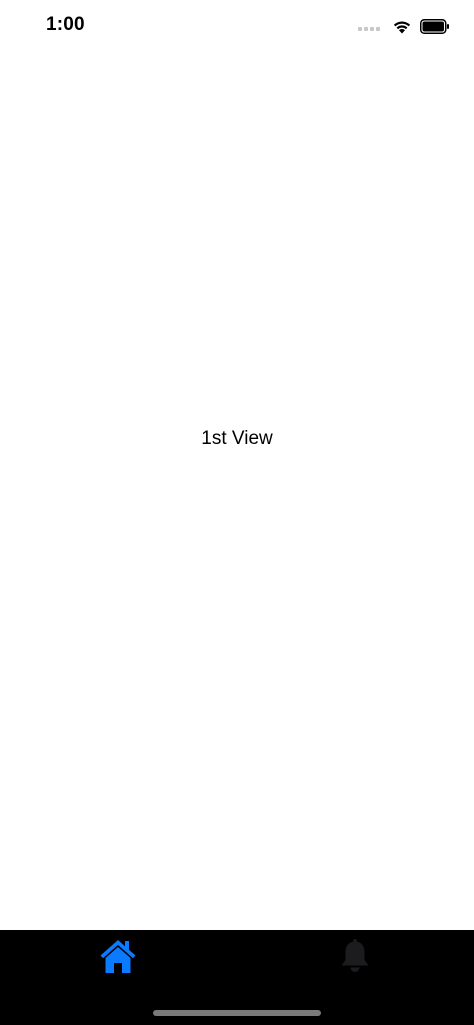 This screenshot has height=1025, width=474. What do you see at coordinates (237, 26) in the screenshot?
I see `status-bar: 1:00` at bounding box center [237, 26].